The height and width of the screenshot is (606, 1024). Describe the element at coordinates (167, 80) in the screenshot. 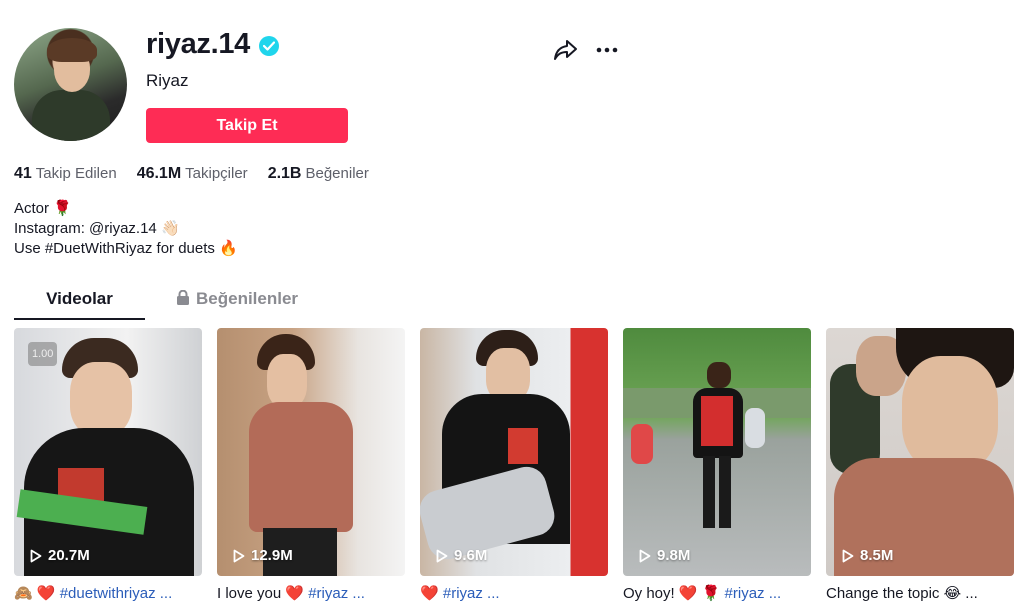

I see `profile-nickname: Riyaz` at that location.